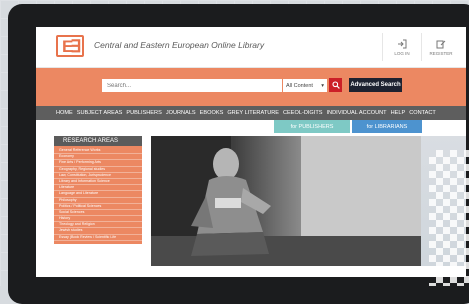 The width and height of the screenshot is (469, 304). Describe the element at coordinates (375, 85) in the screenshot. I see `advanced-search-button: Advanced Search` at that location.